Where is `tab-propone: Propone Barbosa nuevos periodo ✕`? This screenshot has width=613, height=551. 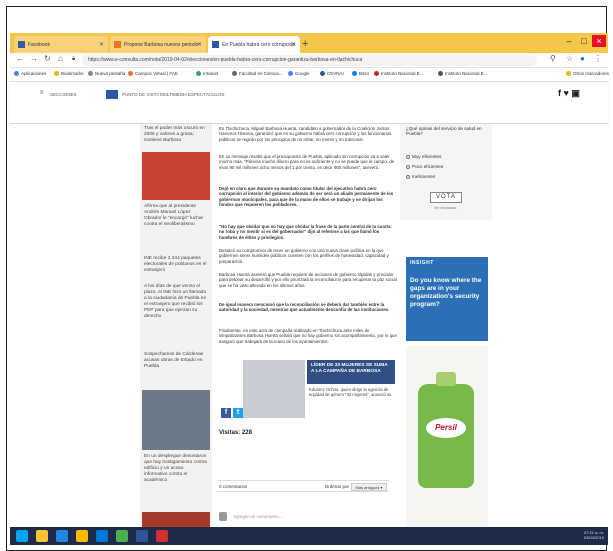 tab-propone: Propone Barbosa nuevos periodo ✕ is located at coordinates (158, 44).